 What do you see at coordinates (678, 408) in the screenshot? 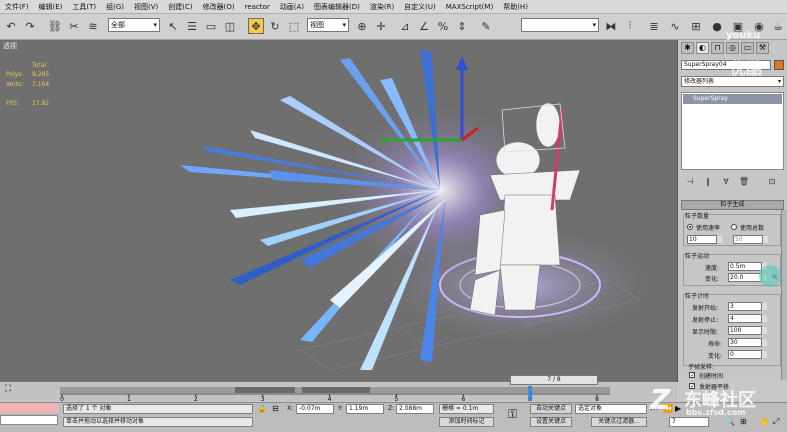
I see `play-icon: ▶` at bounding box center [678, 408].